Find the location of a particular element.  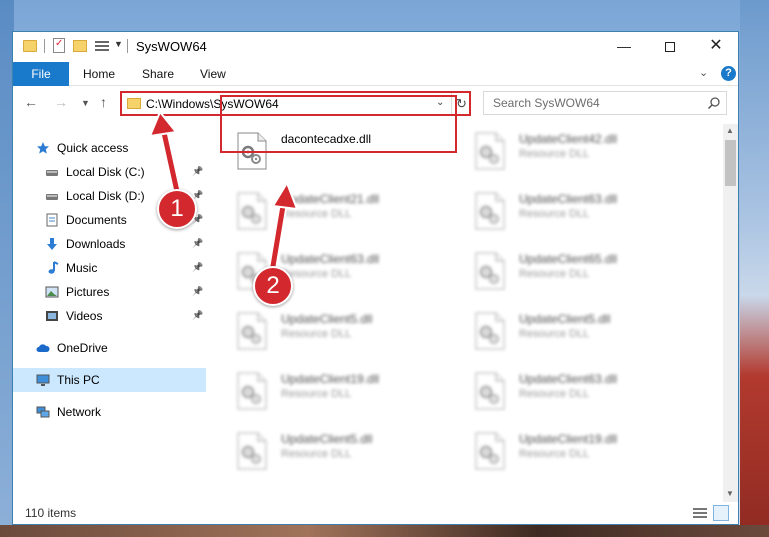

forward-arrow-icon: → is located at coordinates (61, 102).